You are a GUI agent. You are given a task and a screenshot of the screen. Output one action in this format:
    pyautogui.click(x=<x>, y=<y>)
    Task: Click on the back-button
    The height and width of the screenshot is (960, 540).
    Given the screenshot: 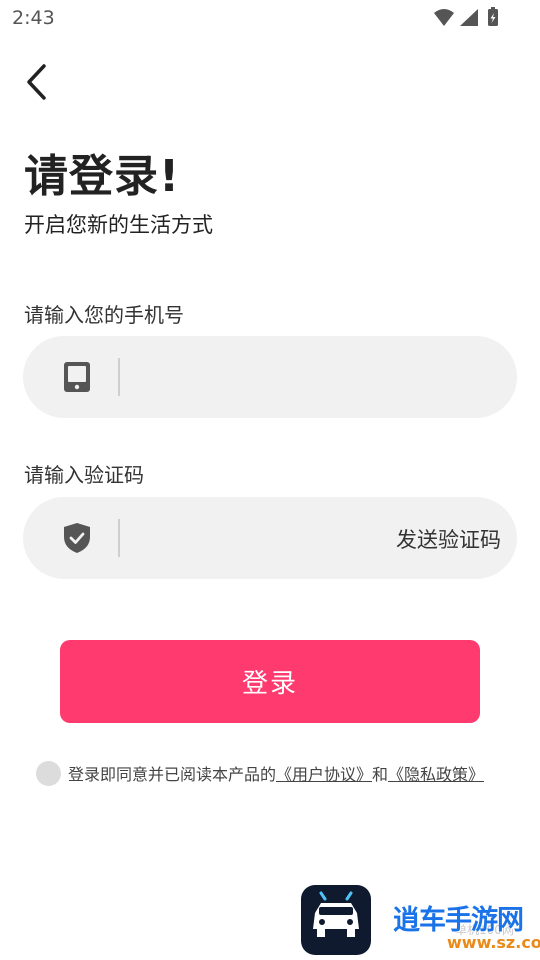 What is the action you would take?
    pyautogui.click(x=40, y=82)
    